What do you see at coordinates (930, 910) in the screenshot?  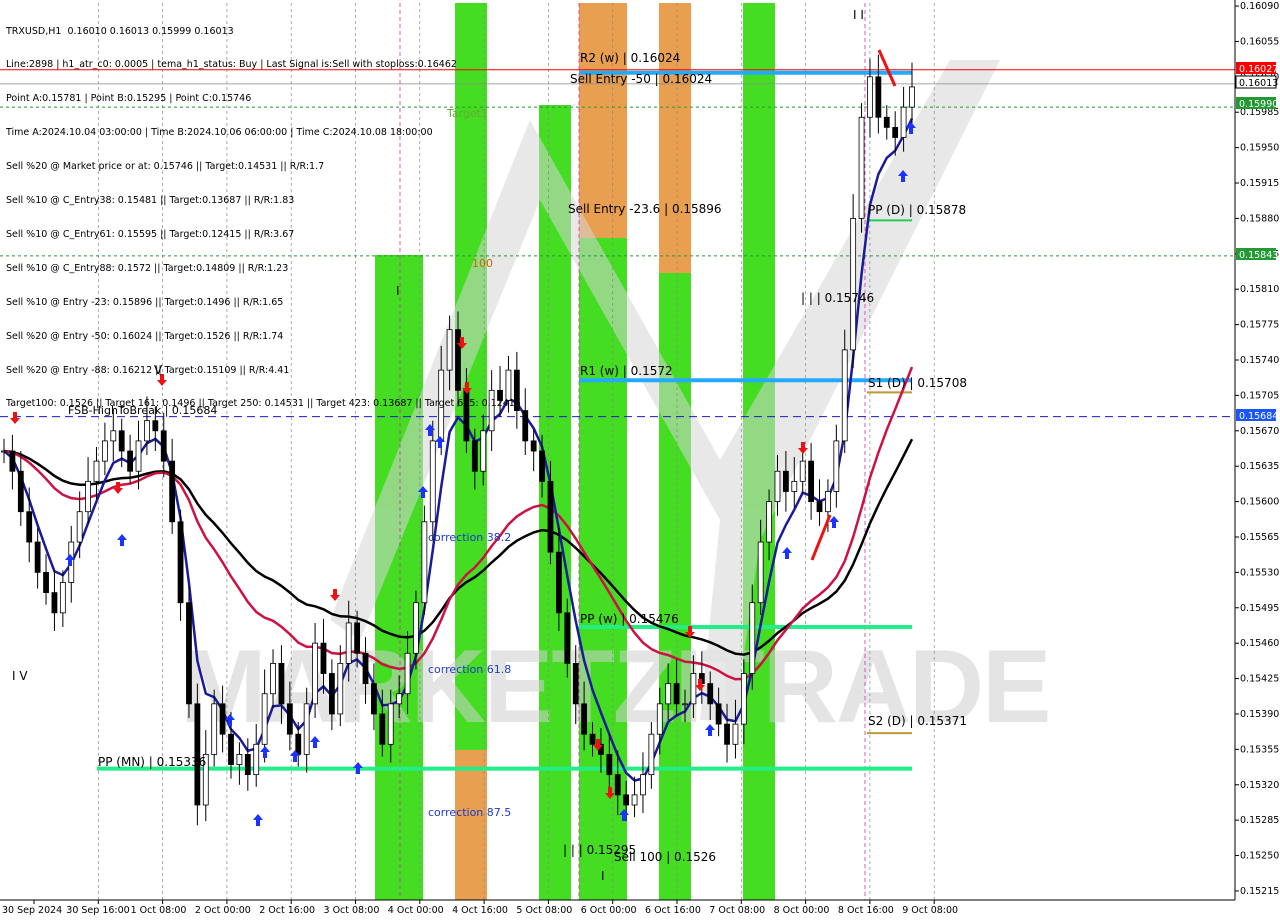 I see `x-tick-label: 9 Oct 08:00` at bounding box center [930, 910].